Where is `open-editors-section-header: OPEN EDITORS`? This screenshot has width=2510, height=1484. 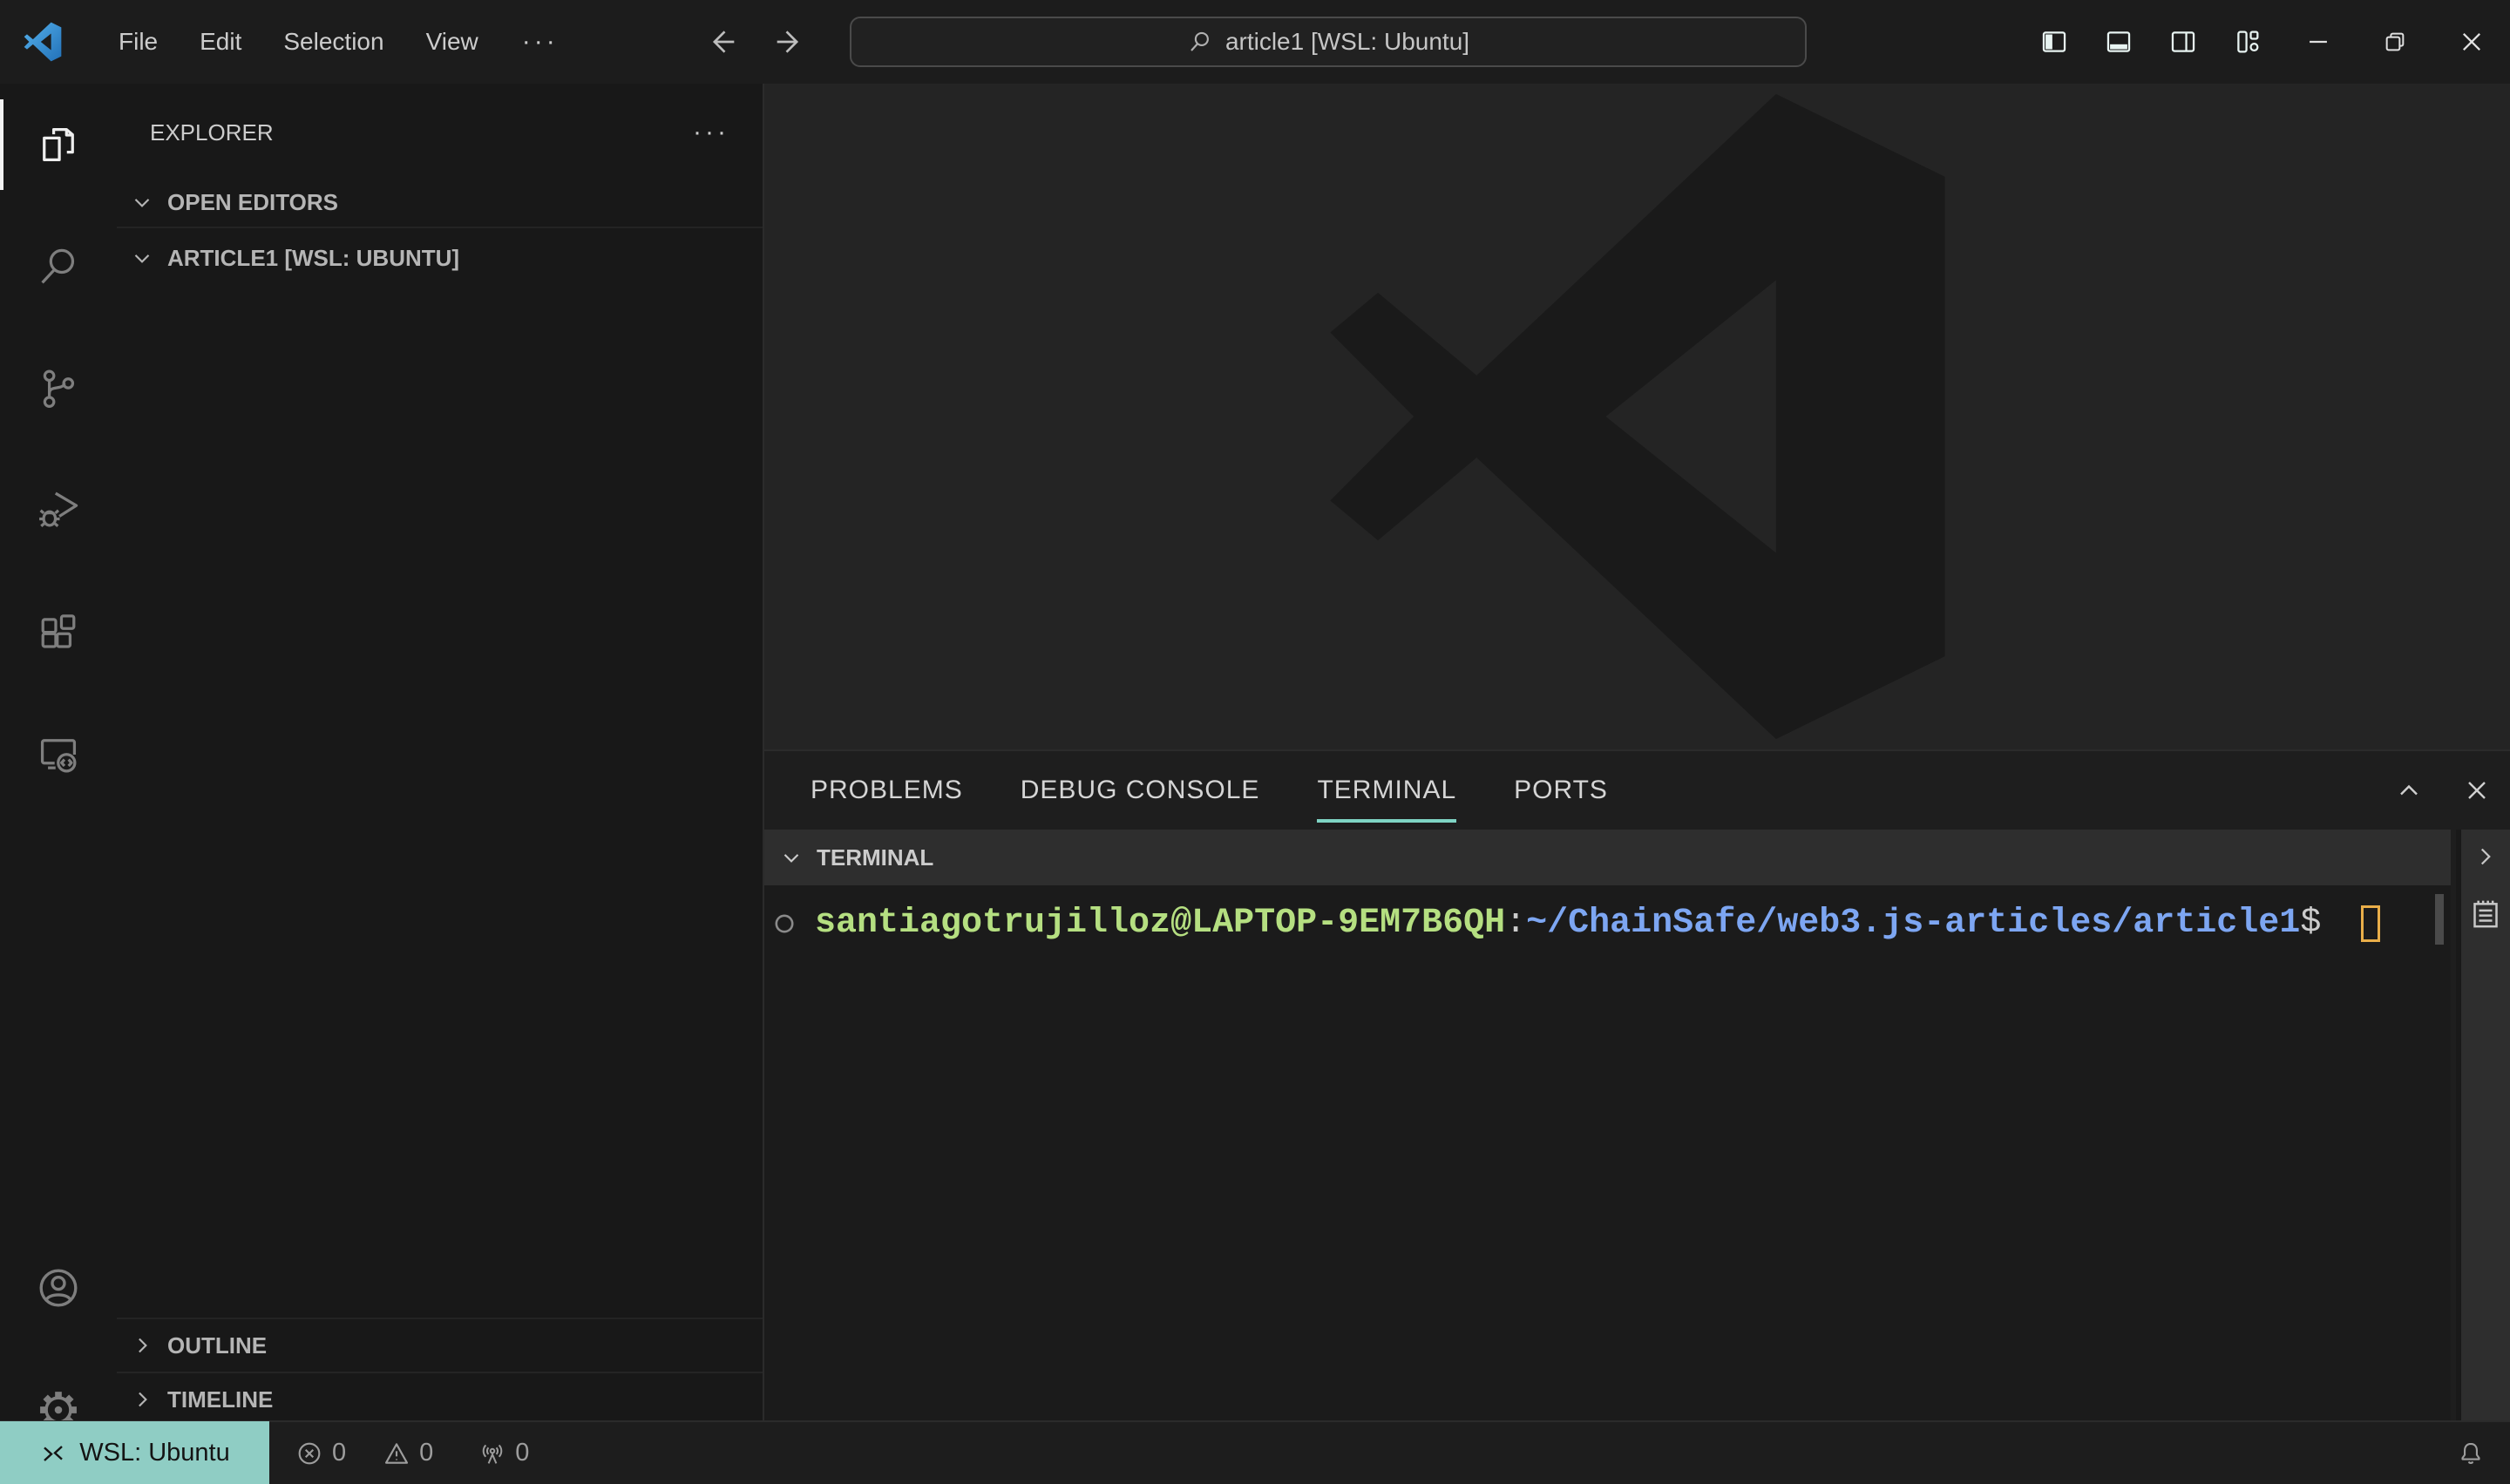 open-editors-section-header: OPEN EDITORS is located at coordinates (440, 203).